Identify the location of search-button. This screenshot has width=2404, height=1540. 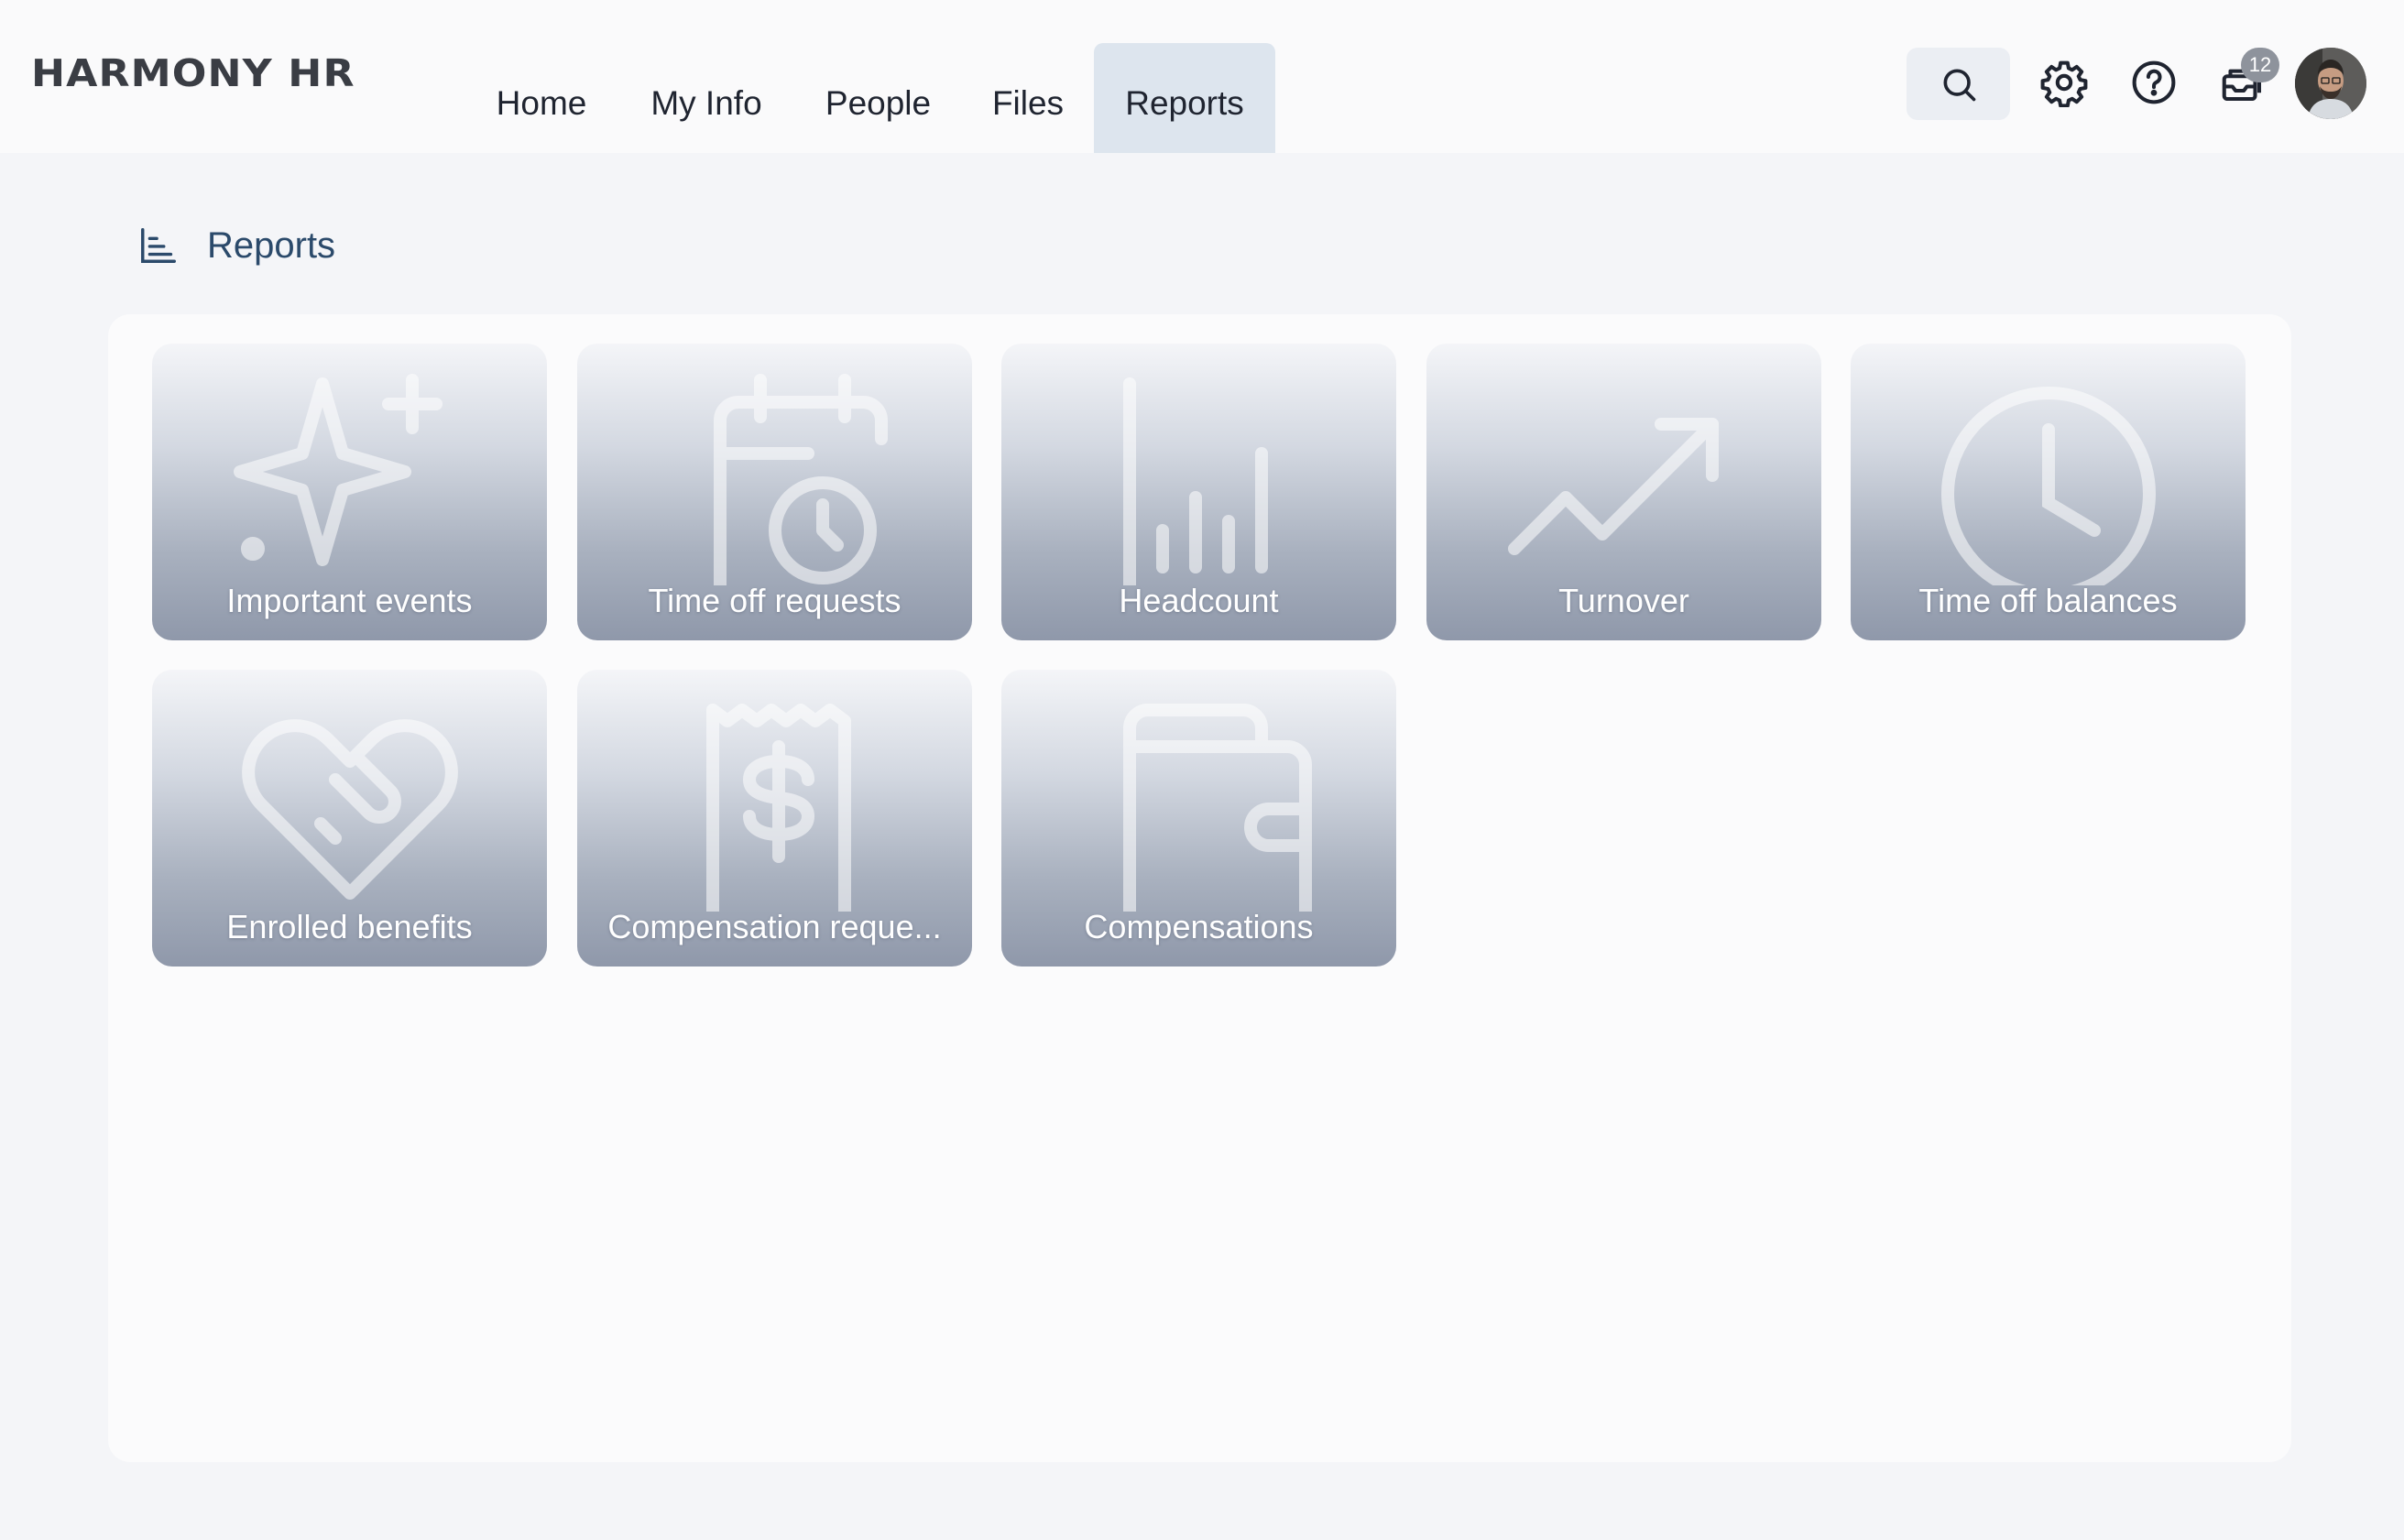
(1958, 84).